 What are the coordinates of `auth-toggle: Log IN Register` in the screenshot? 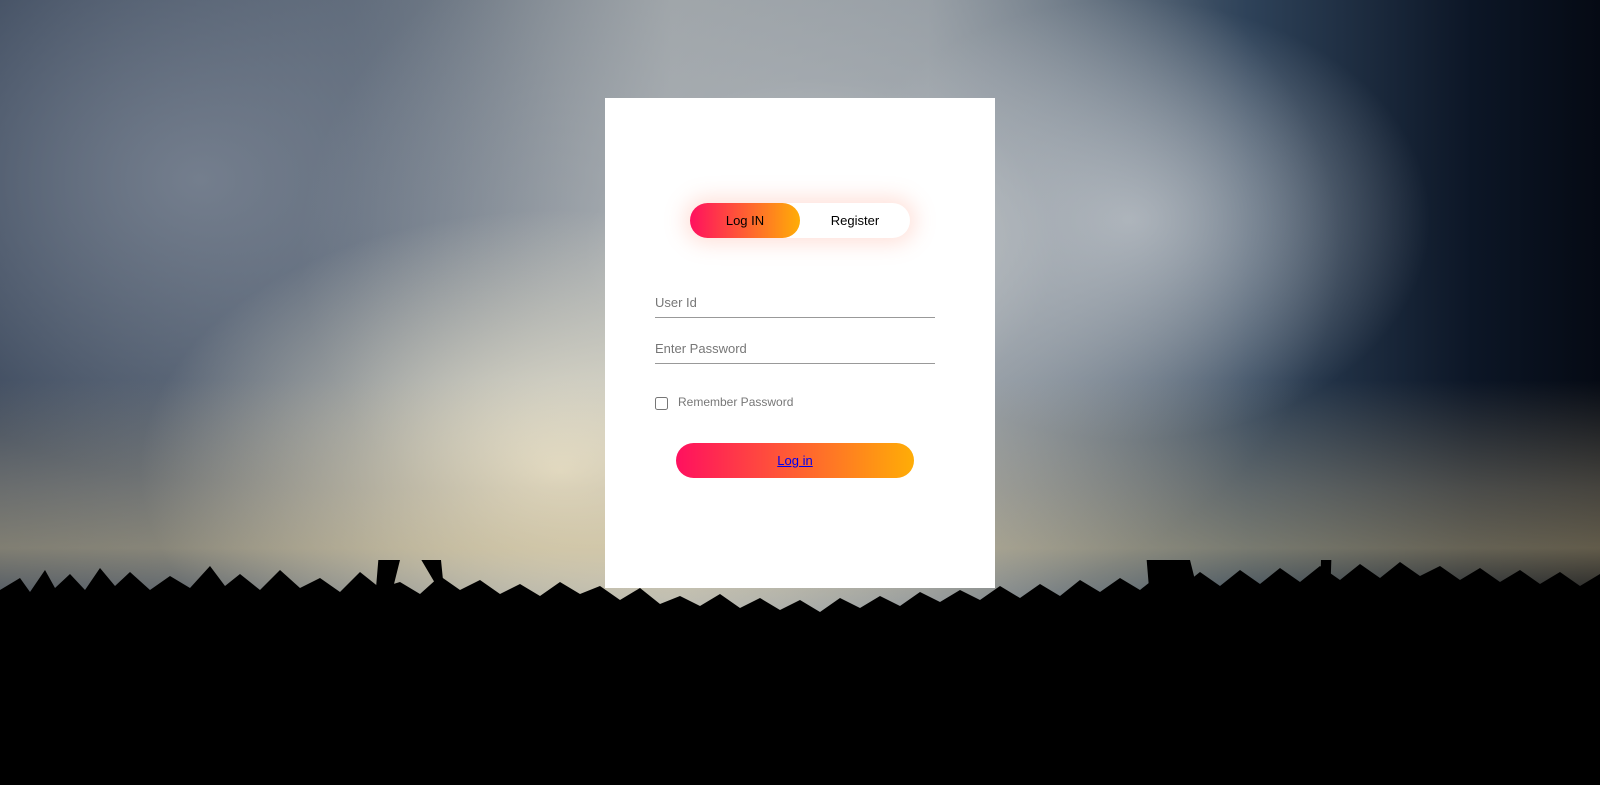 It's located at (800, 220).